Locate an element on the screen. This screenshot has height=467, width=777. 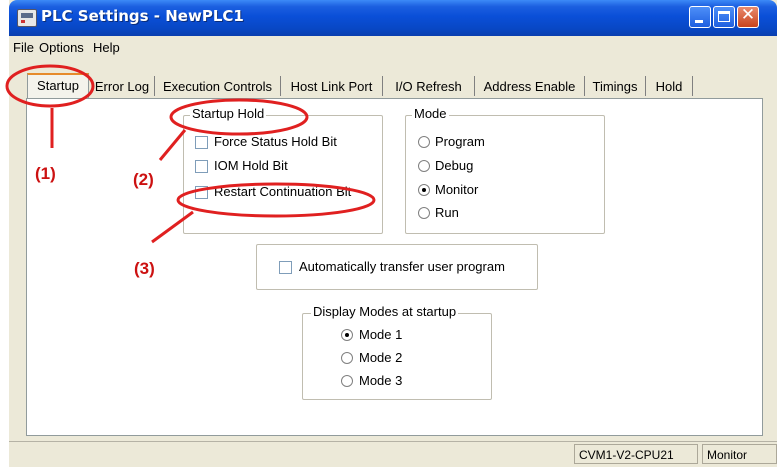
annotation-label-2: (2) is located at coordinates (143, 179).